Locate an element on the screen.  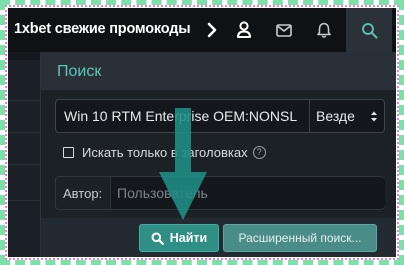
chevron-right-button is located at coordinates (212, 30).